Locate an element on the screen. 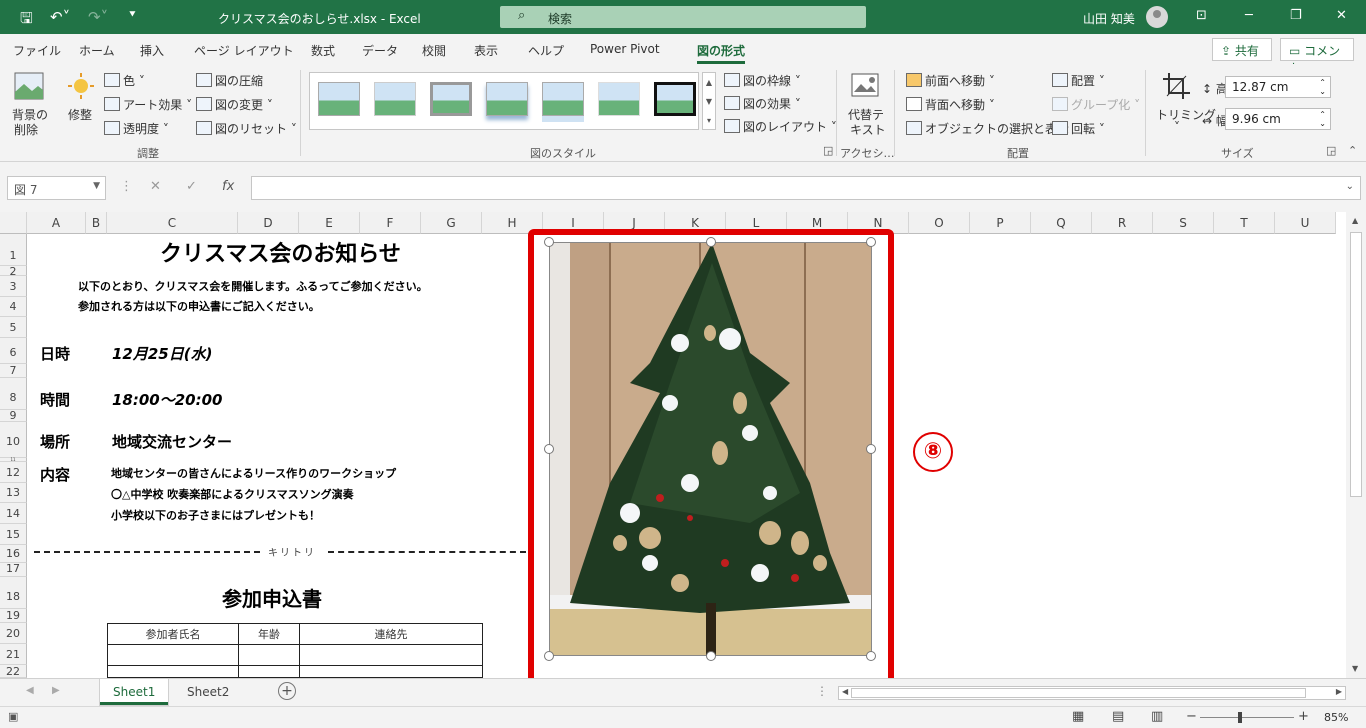  zoom-out-icon: − is located at coordinates (1191, 716).